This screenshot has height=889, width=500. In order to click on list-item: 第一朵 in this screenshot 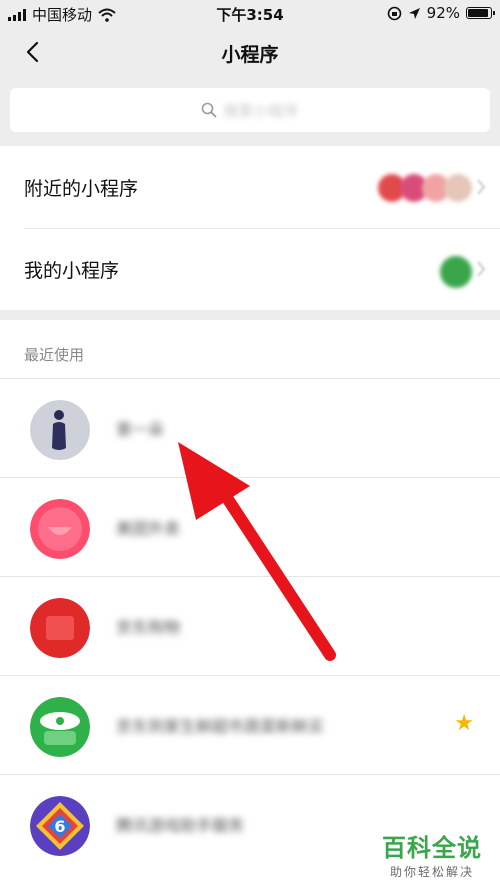, I will do `click(250, 427)`.